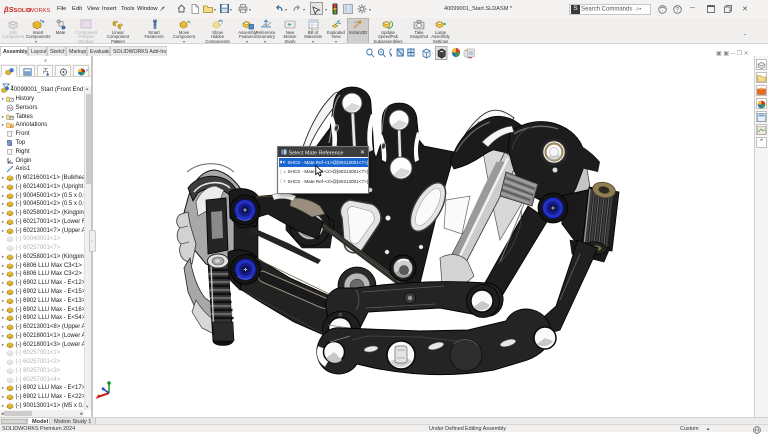 Image resolution: width=768 pixels, height=434 pixels. What do you see at coordinates (11, 126) in the screenshot?
I see `svg-text: A` at bounding box center [11, 126].